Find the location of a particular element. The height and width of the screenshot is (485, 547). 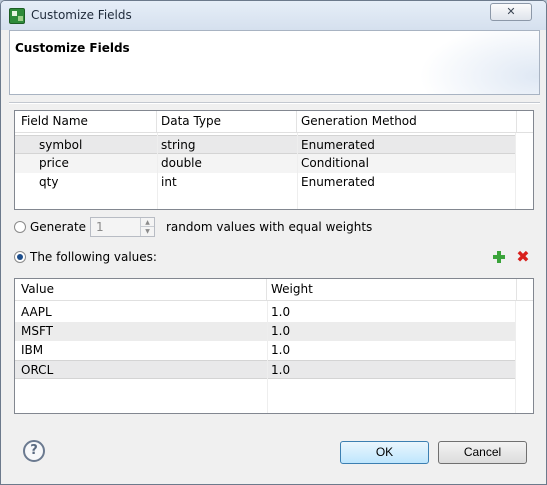

field-name-cell: price is located at coordinates (54, 163).